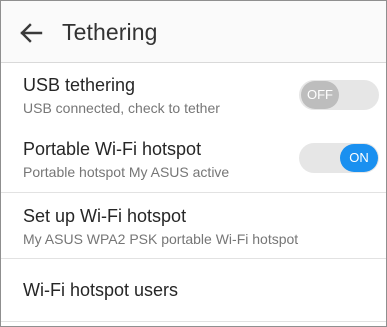  I want to click on usb-tethering-title: USB tethering, so click(79, 85).